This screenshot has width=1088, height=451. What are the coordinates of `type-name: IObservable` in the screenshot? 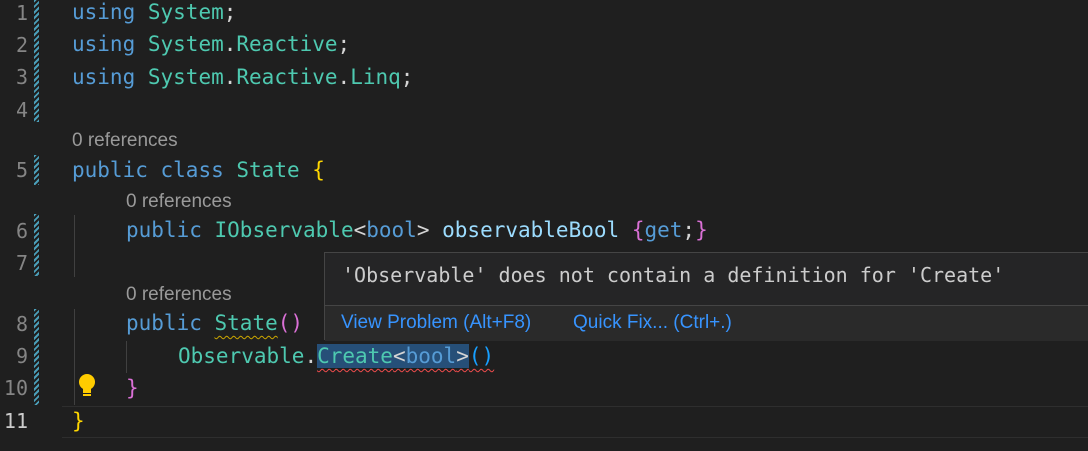 It's located at (284, 230).